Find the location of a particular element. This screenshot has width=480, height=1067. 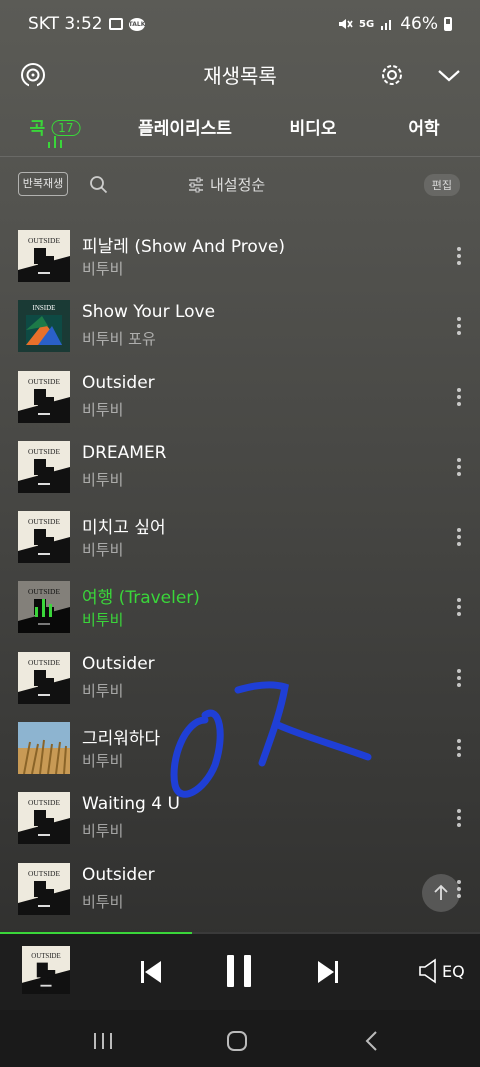

eq-label: EQ is located at coordinates (453, 971).